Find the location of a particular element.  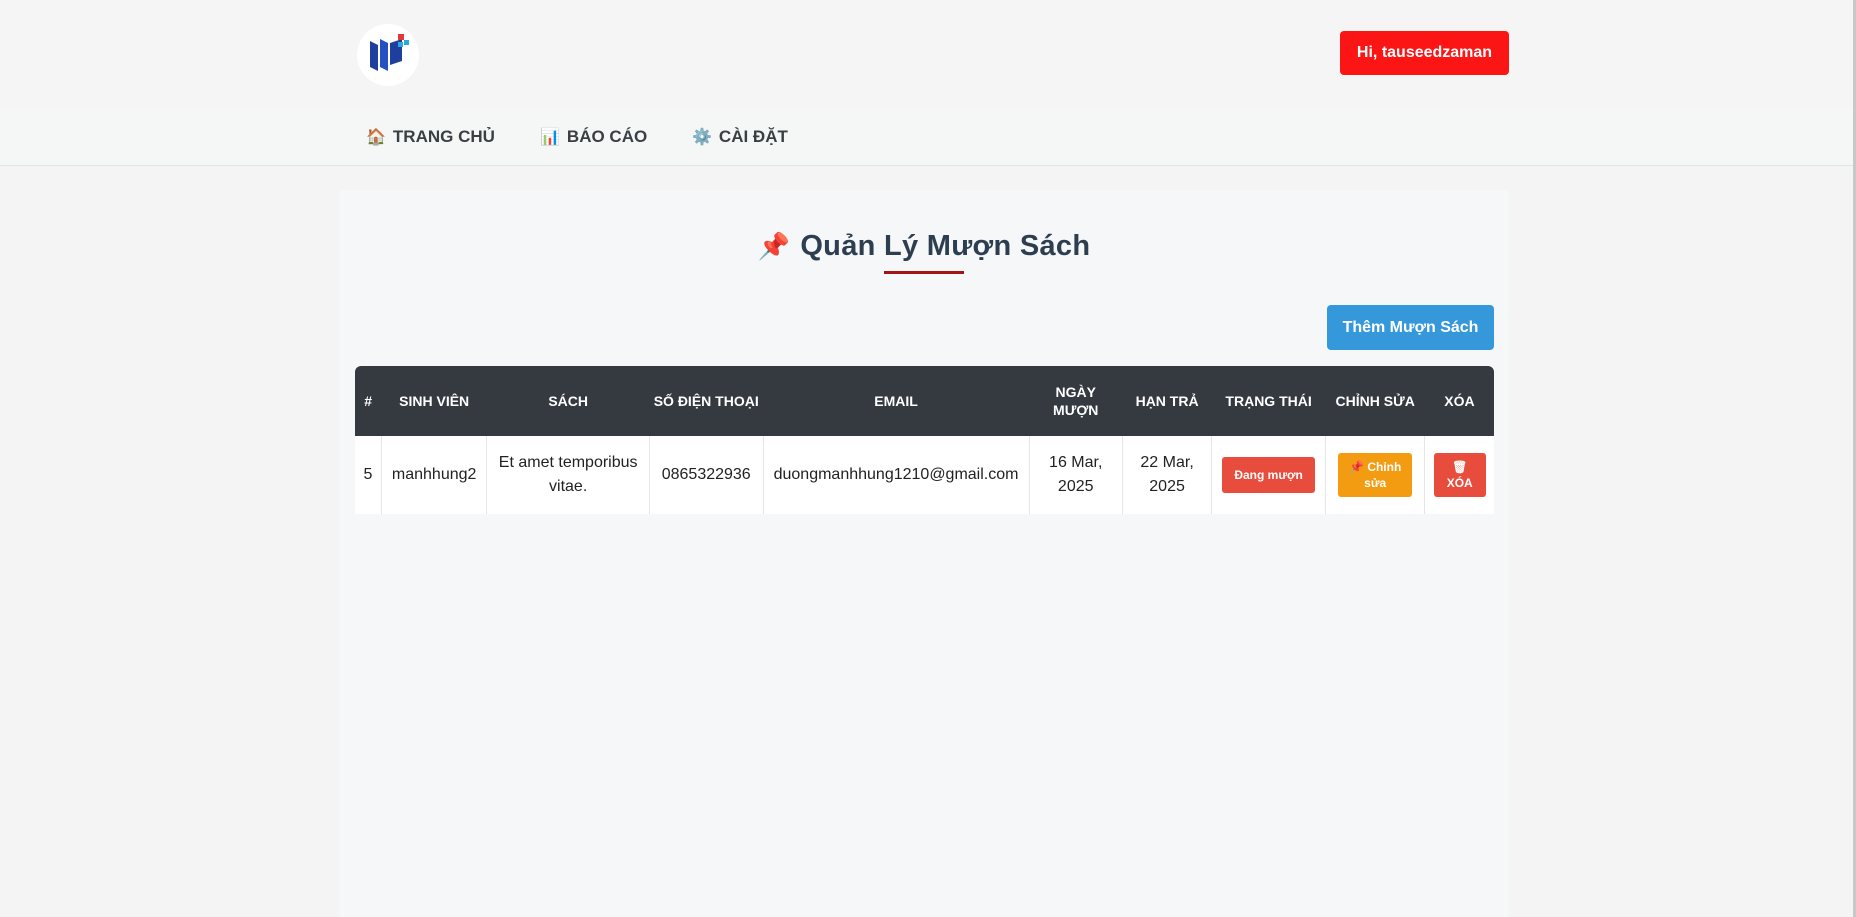

header: Hi, tauseedzaman is located at coordinates (928, 54).